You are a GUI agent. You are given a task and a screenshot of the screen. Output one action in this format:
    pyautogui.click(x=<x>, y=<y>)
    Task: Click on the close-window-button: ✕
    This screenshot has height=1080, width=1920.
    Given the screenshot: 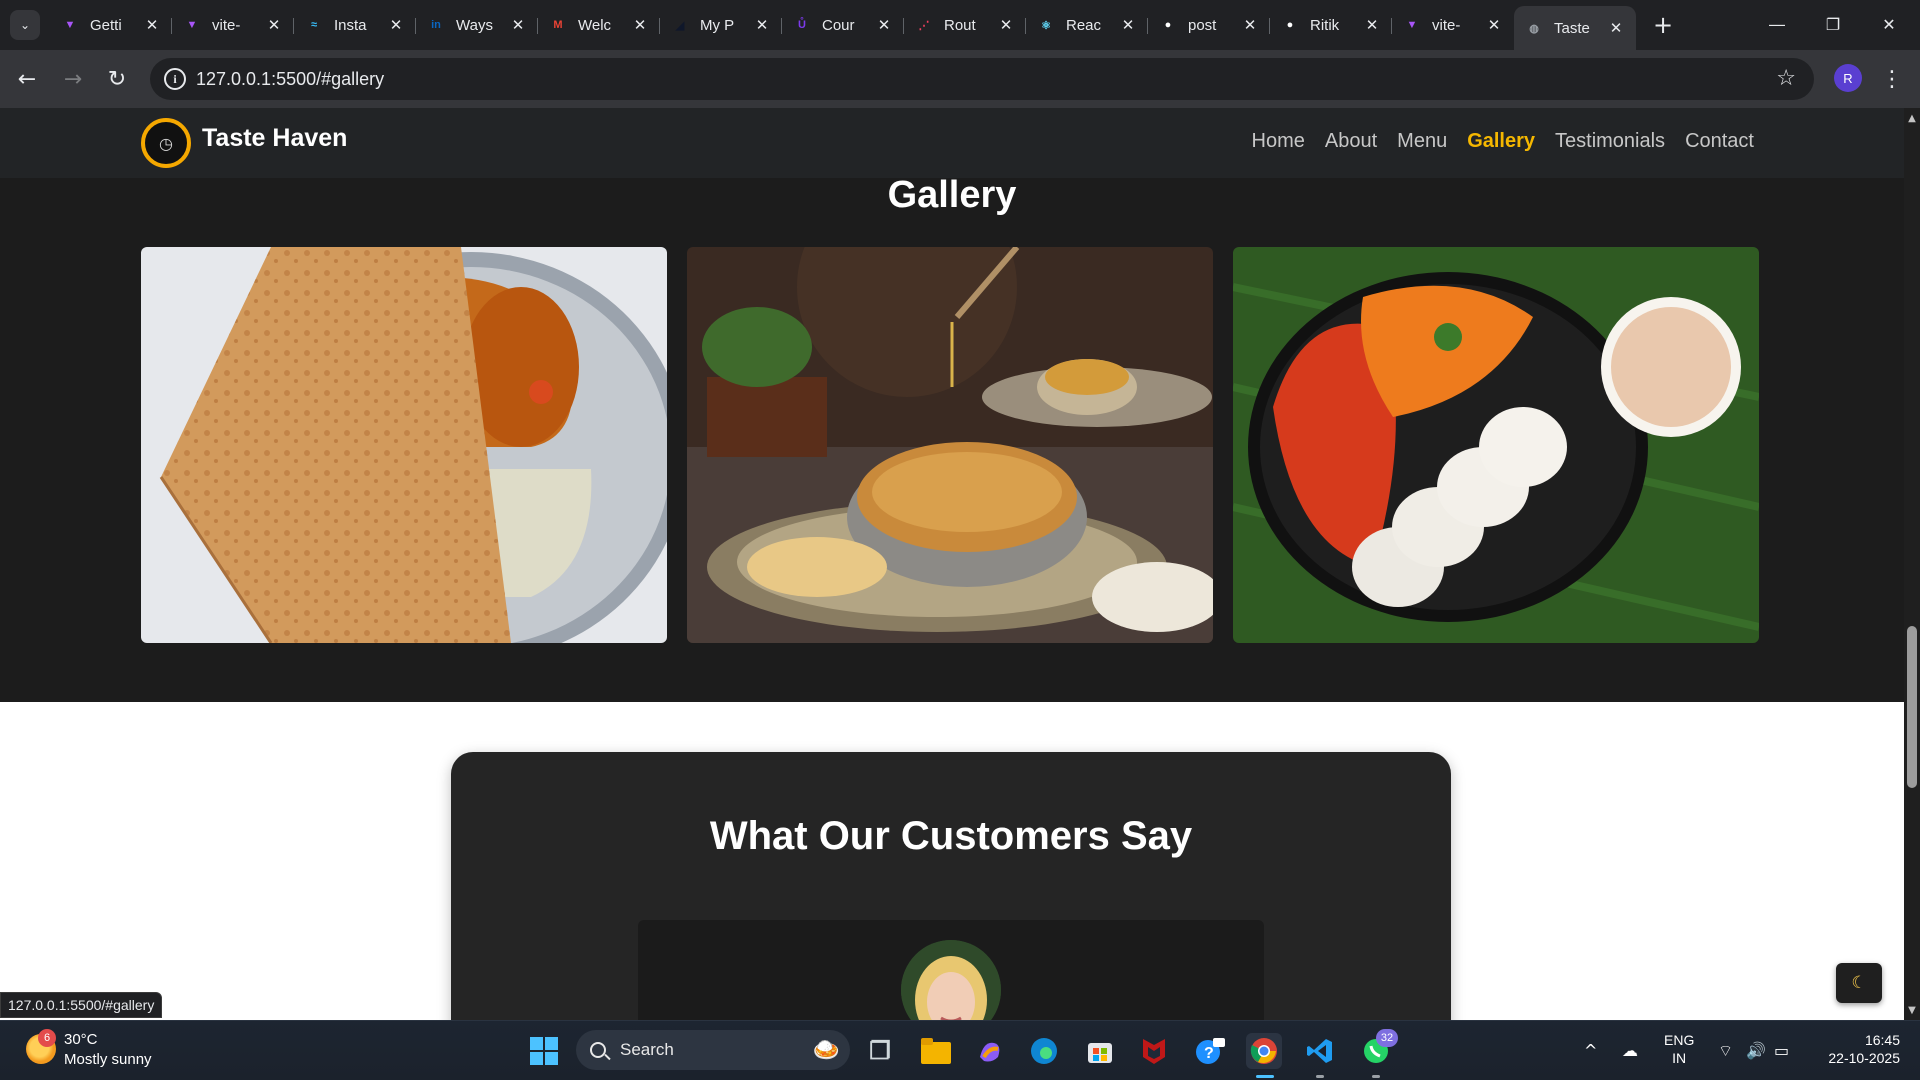 What is the action you would take?
    pyautogui.click(x=1889, y=24)
    